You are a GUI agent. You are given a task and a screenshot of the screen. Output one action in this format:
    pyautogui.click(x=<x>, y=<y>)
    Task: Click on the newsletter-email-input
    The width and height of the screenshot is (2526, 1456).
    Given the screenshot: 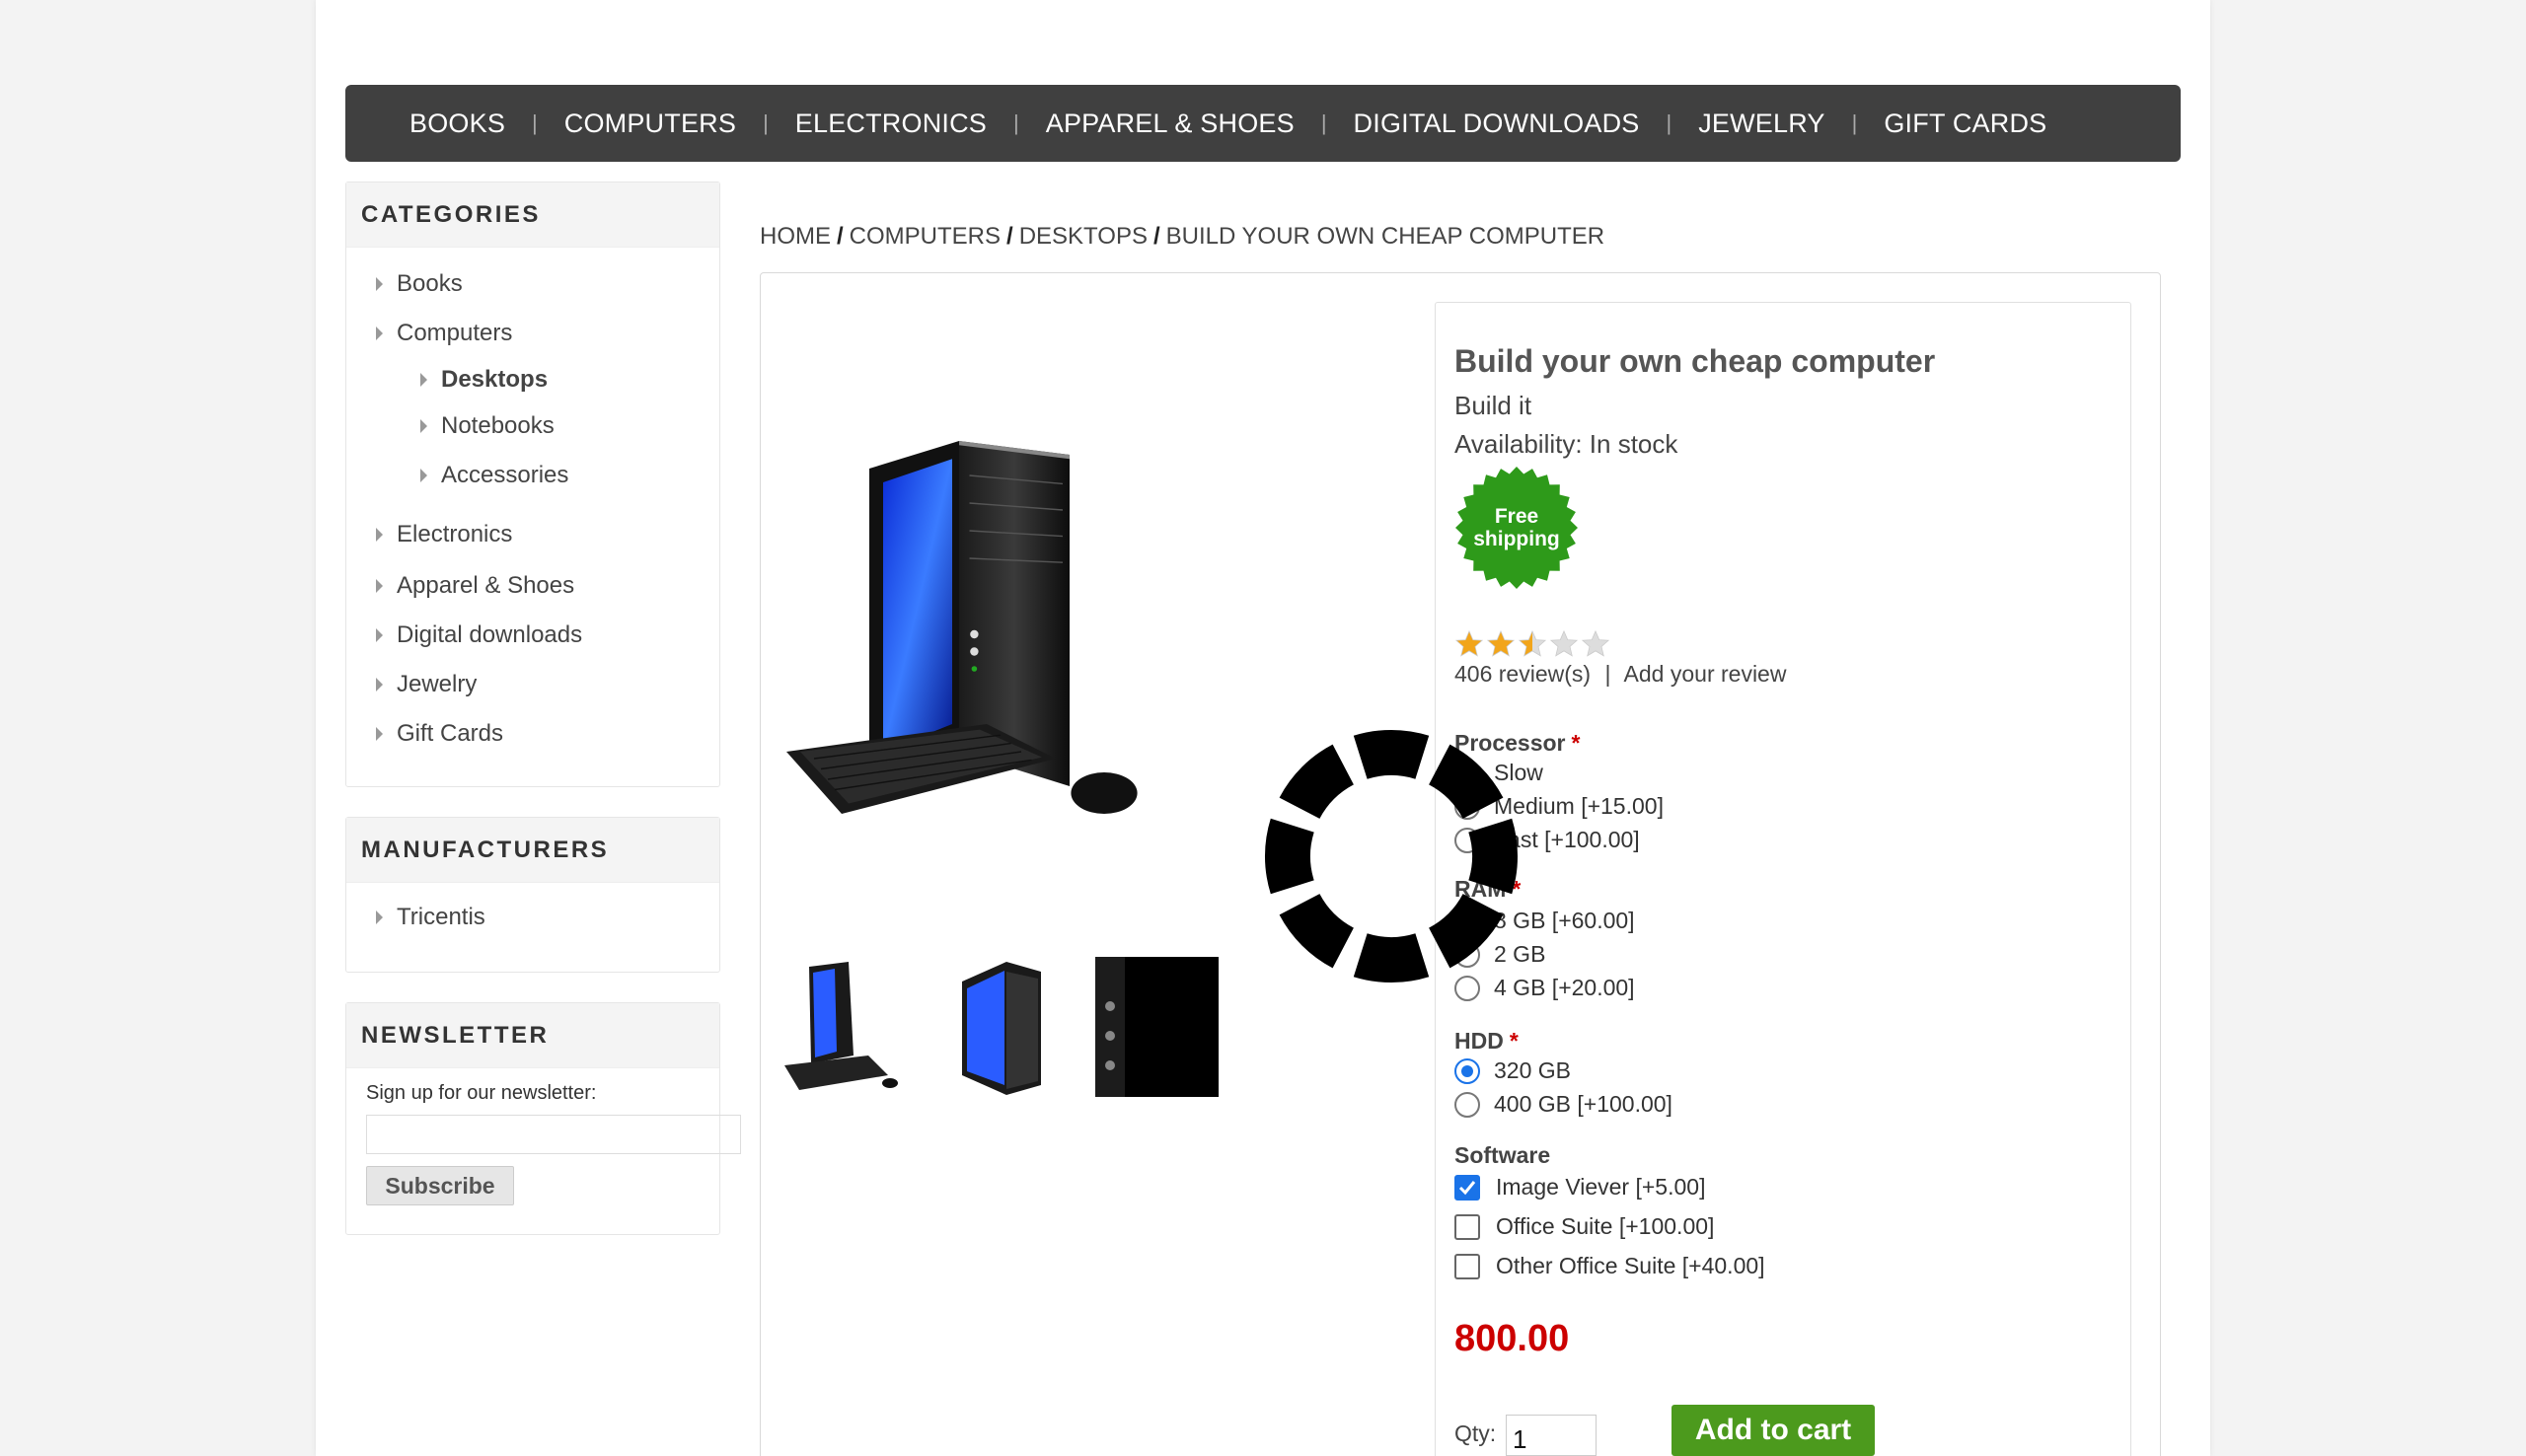 What is the action you would take?
    pyautogui.click(x=553, y=1134)
    